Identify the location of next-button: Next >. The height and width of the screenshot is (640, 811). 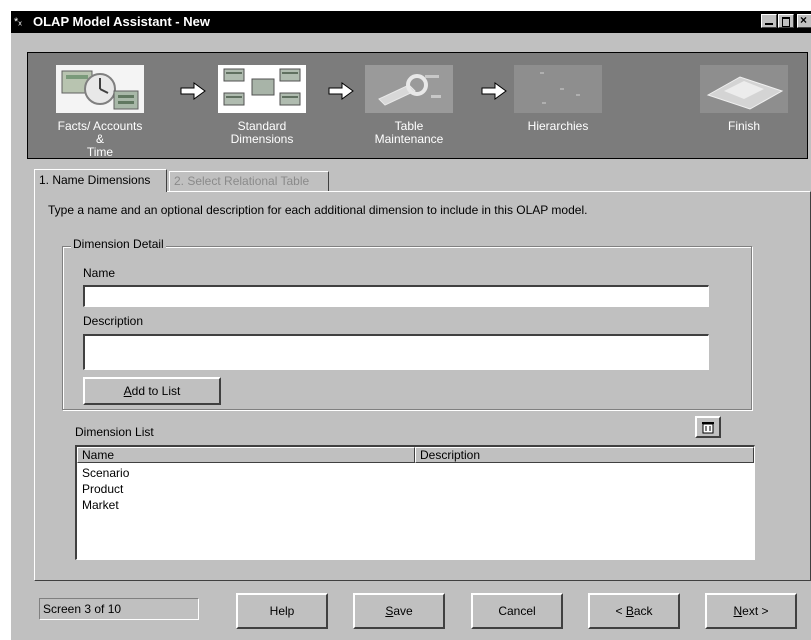
(751, 611).